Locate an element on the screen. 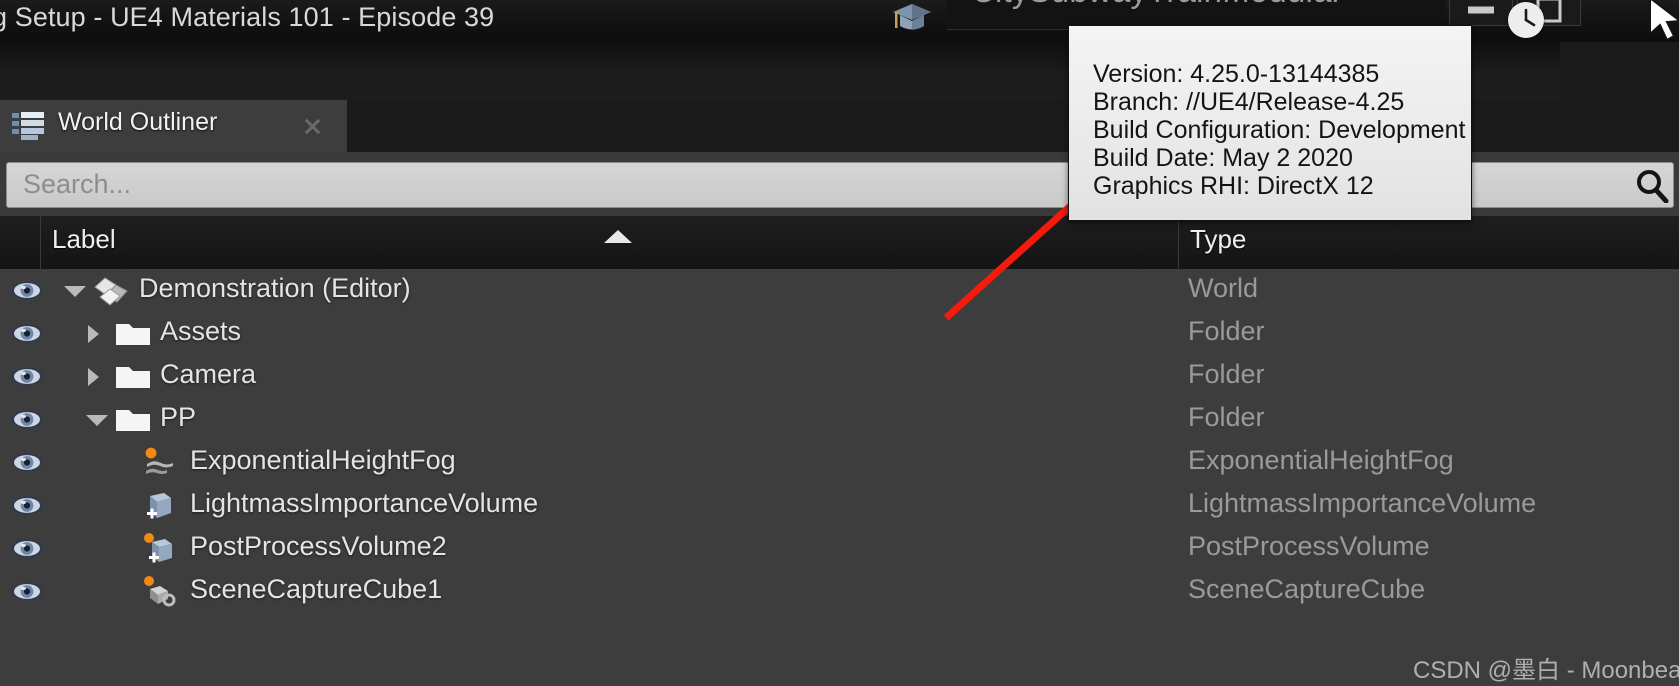 This screenshot has height=686, width=1679. table-row: PP Folder is located at coordinates (839, 419).